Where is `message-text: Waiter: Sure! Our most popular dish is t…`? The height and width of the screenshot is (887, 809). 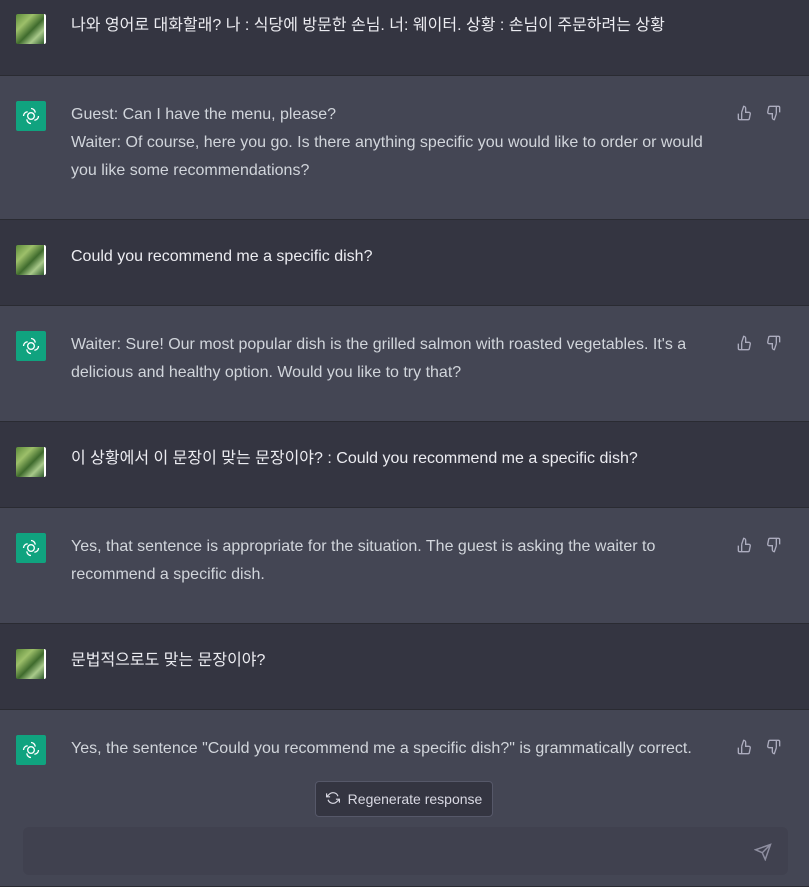 message-text: Waiter: Sure! Our most popular dish is t… is located at coordinates (381, 358).